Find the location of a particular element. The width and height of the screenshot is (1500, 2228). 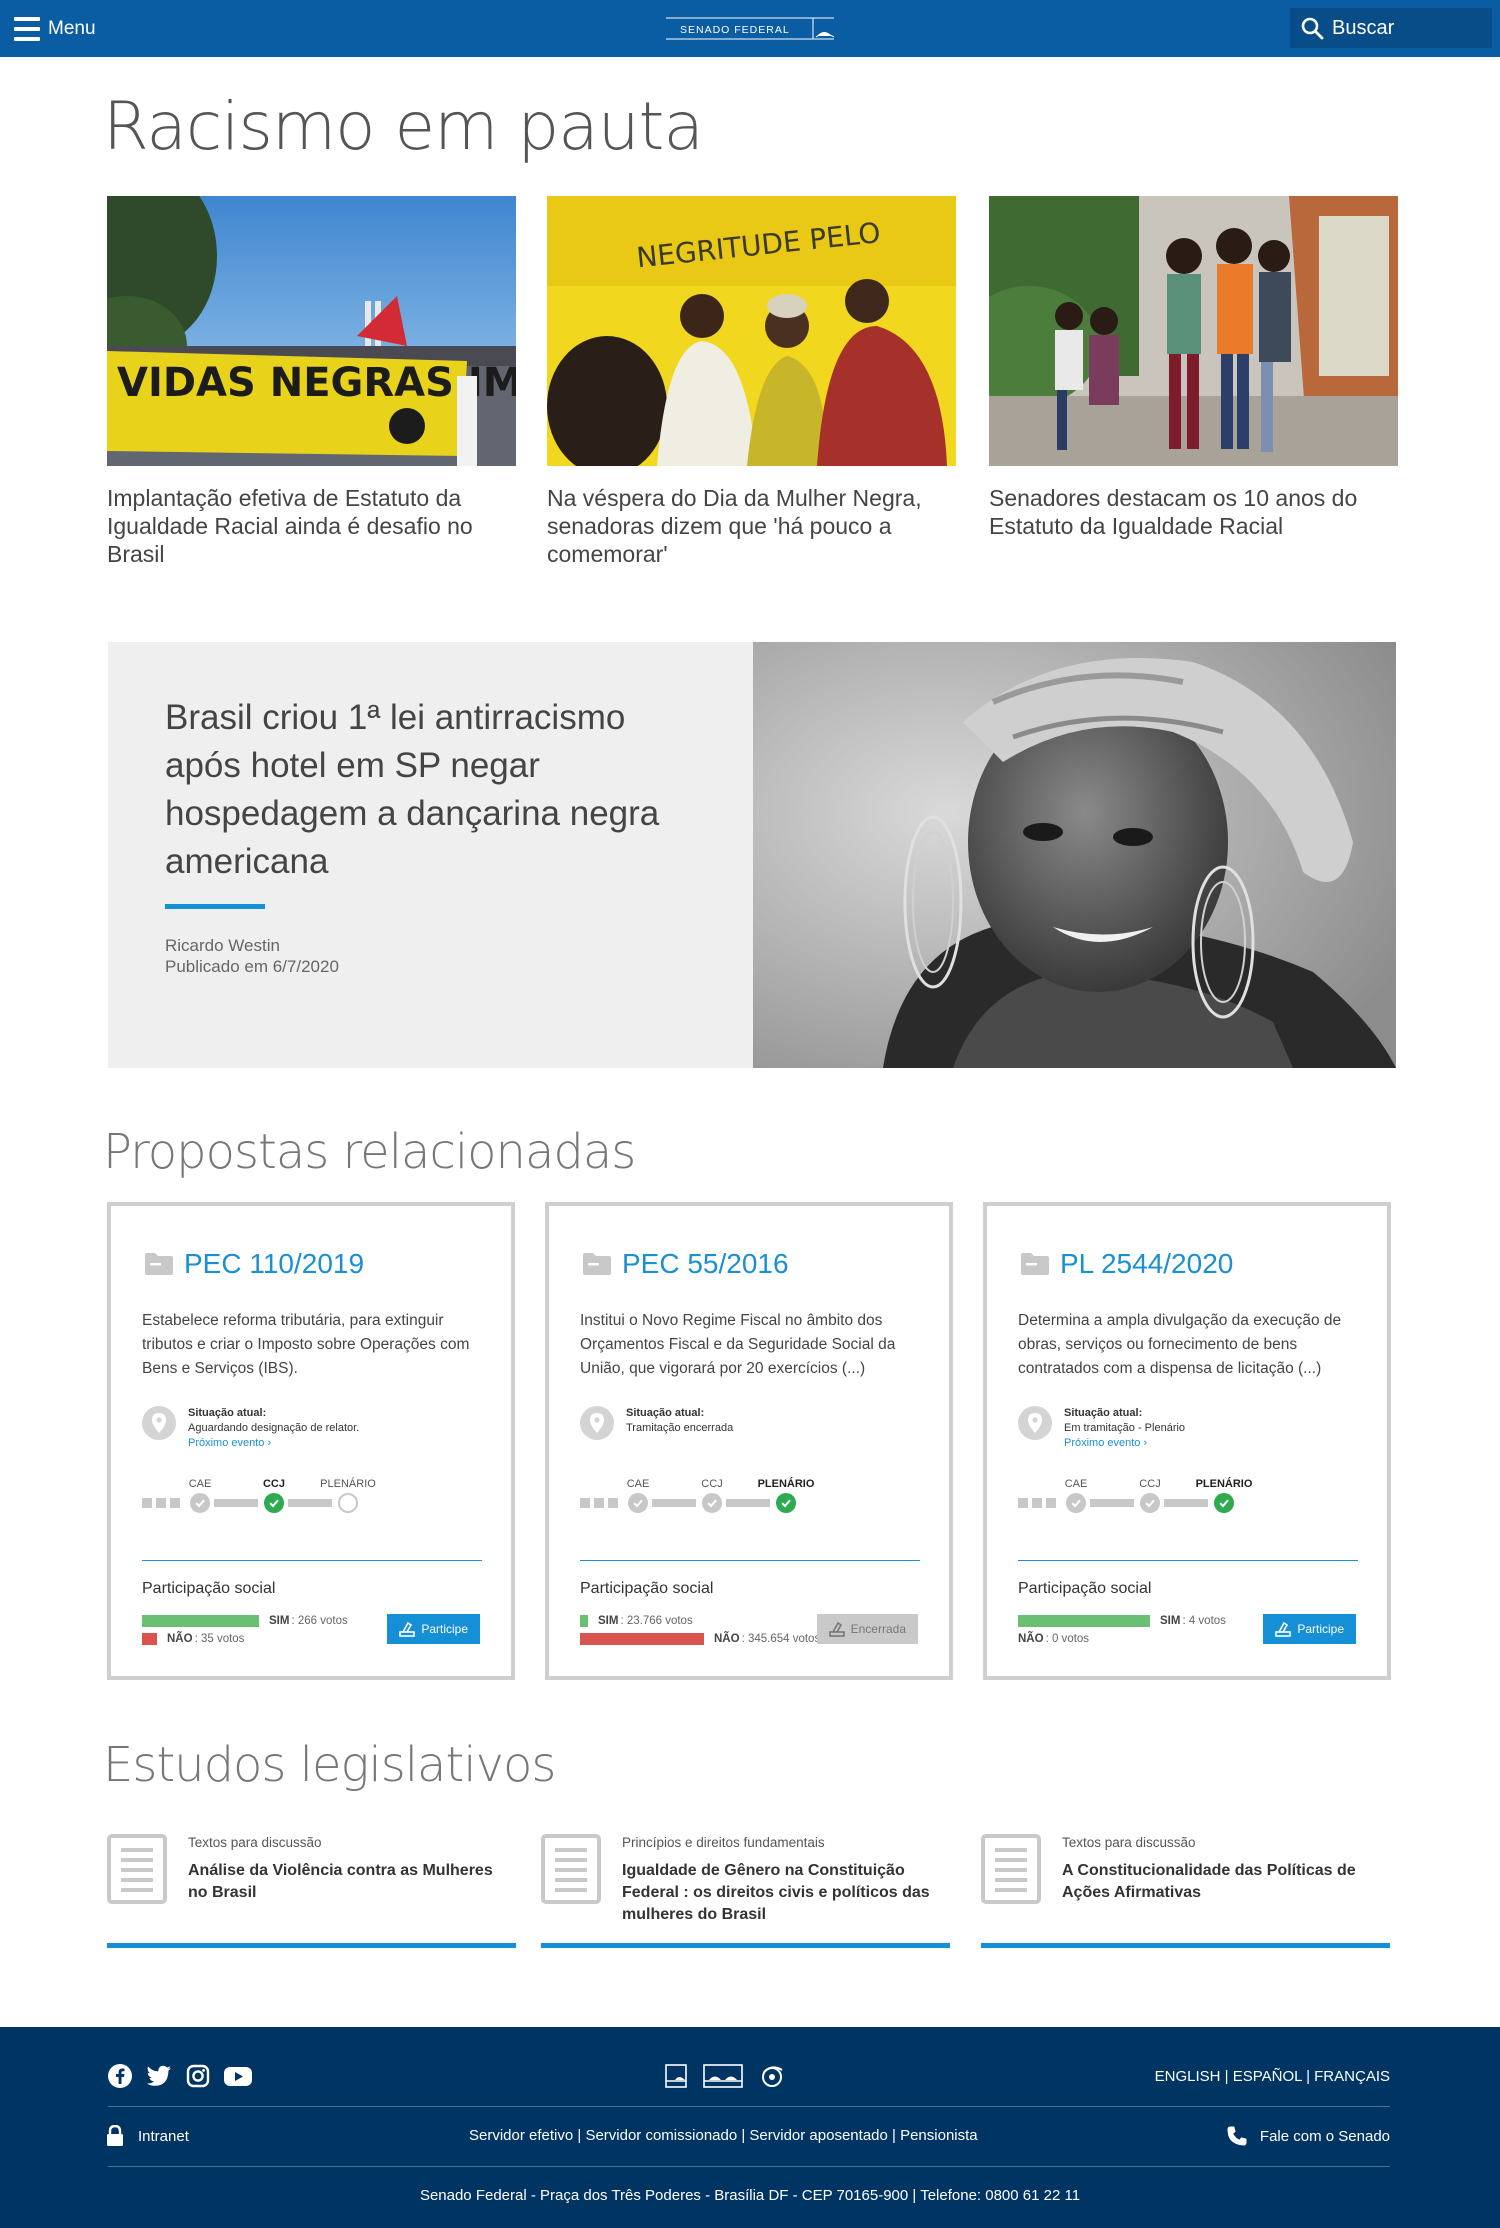

proposal-situation: Situação atual: Tramitação encerrada is located at coordinates (656, 1423).